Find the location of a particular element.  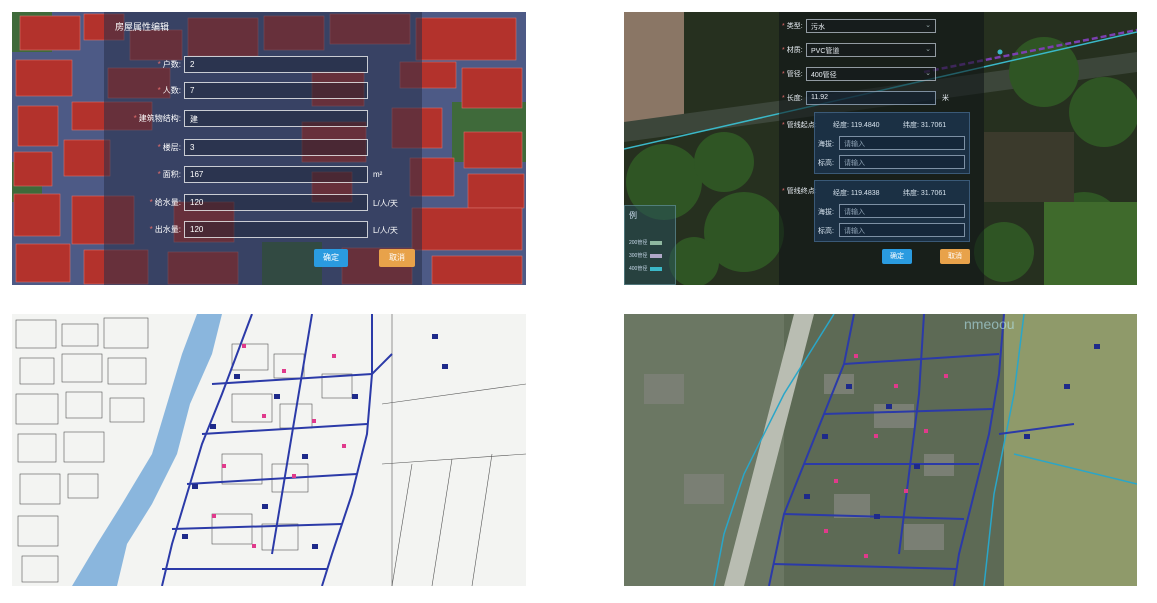

start-longitude: 经度: 119.4840 is located at coordinates (856, 125).